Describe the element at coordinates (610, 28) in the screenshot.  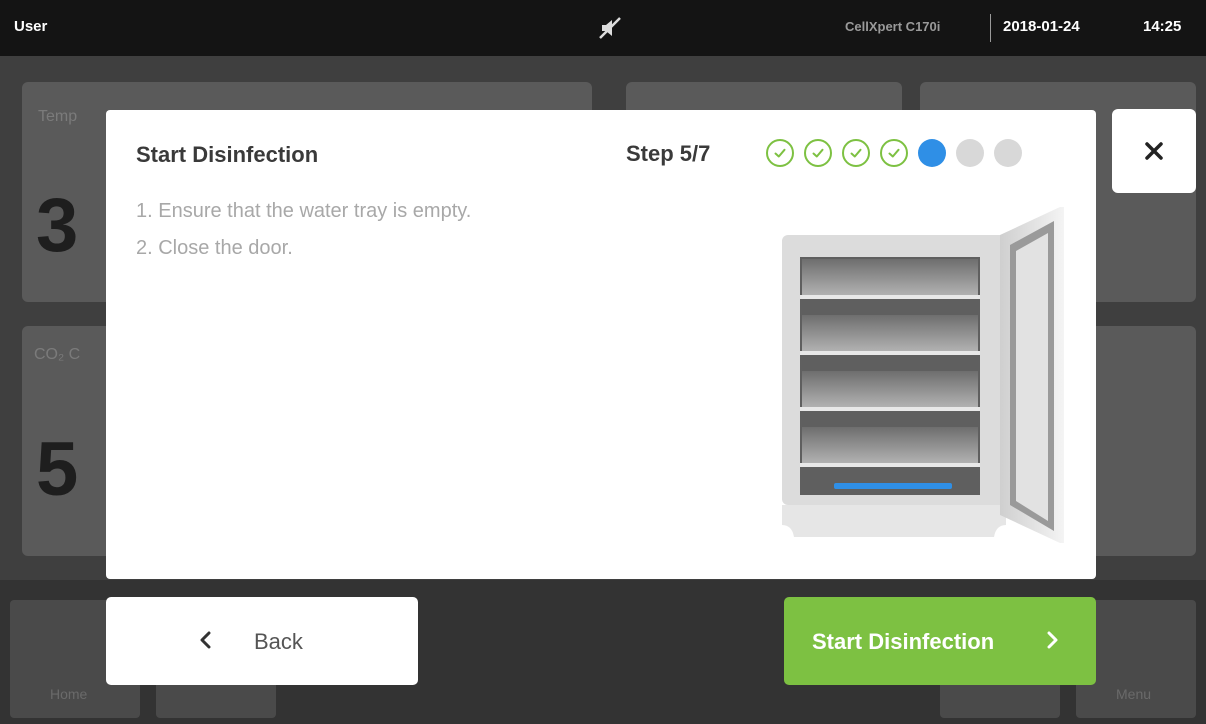
I see `muted-speaker-icon` at that location.